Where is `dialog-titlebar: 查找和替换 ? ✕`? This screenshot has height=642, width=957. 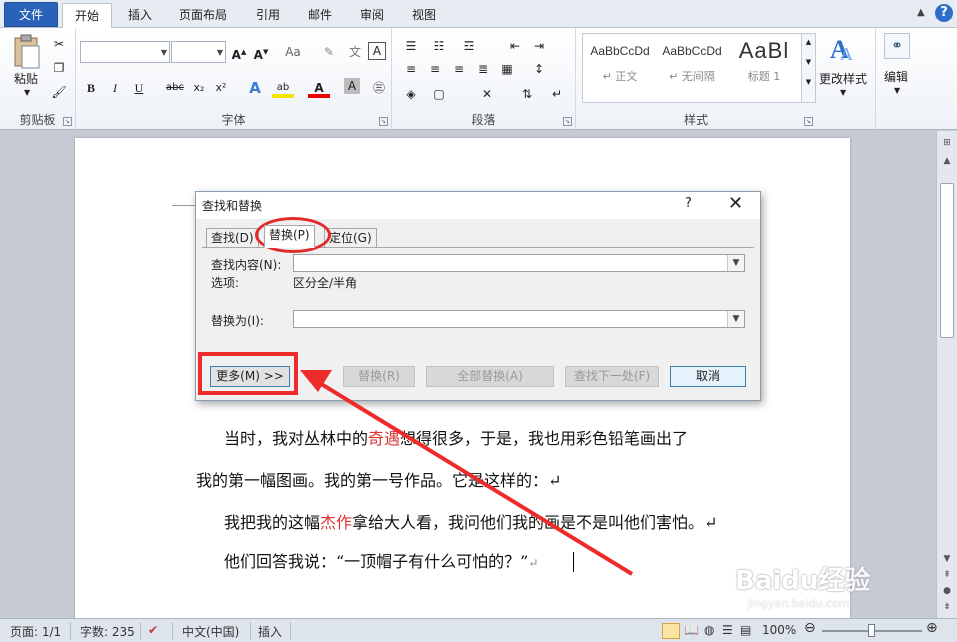 dialog-titlebar: 查找和替换 ? ✕ is located at coordinates (478, 205).